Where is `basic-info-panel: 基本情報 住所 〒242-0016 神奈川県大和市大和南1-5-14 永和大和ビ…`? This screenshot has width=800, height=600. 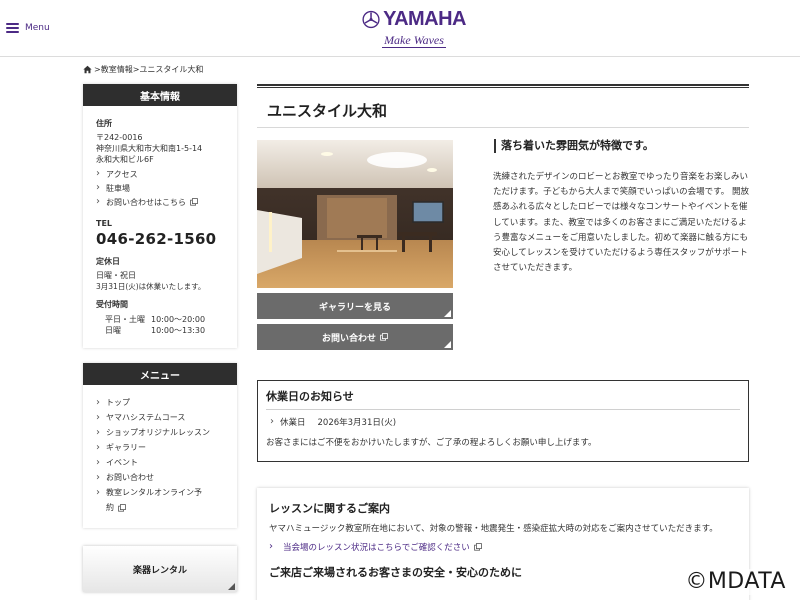
basic-info-panel: 基本情報 住所 〒242-0016 神奈川県大和市大和南1-5-14 永和大和ビ… is located at coordinates (160, 216).